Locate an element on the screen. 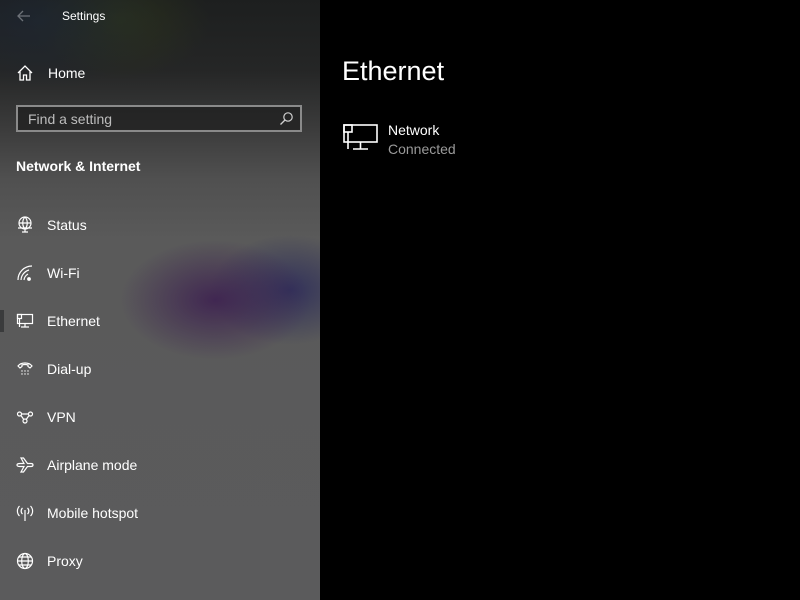 Image resolution: width=800 pixels, height=600 pixels. ethernet-icon is located at coordinates (25, 321).